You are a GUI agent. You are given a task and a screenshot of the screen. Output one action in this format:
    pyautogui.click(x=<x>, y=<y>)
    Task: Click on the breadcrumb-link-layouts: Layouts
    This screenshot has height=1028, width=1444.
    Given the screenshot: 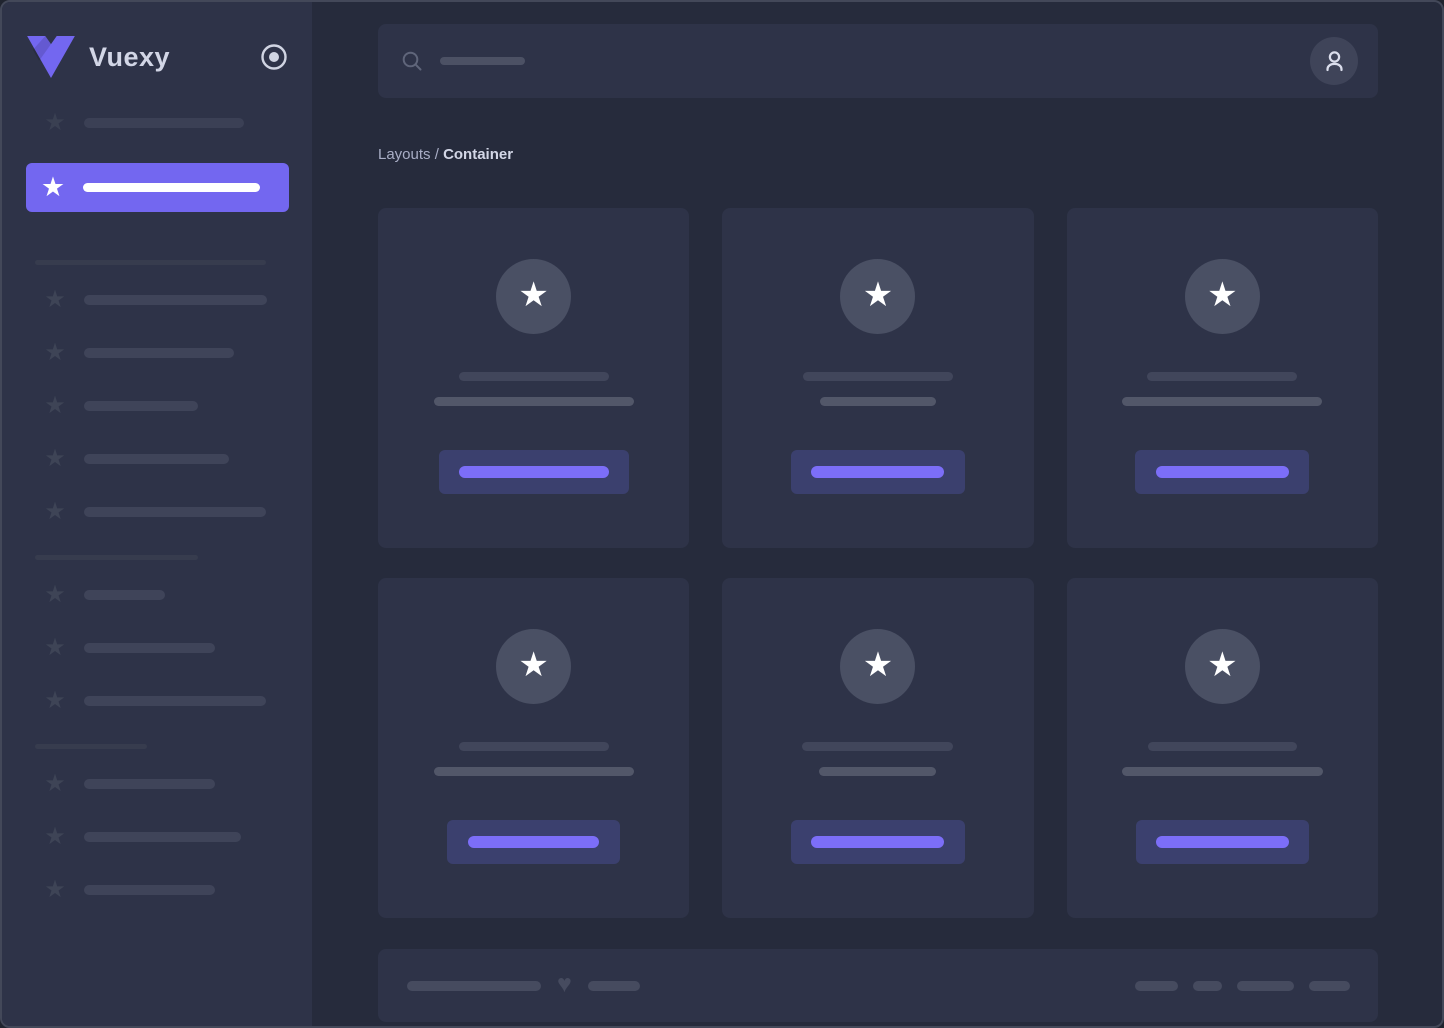 What is the action you would take?
    pyautogui.click(x=404, y=154)
    